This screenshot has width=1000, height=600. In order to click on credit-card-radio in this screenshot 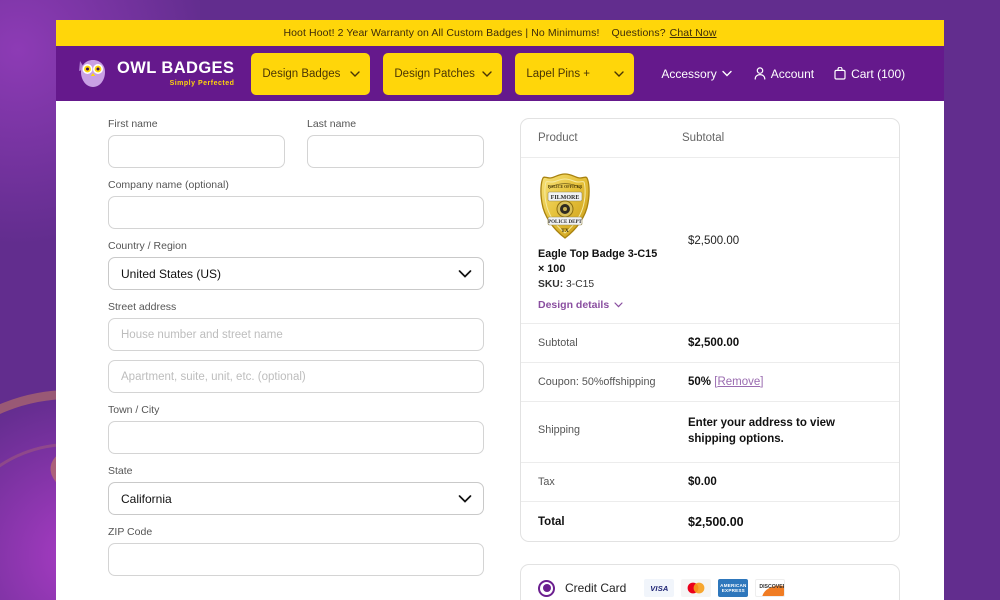, I will do `click(546, 588)`.